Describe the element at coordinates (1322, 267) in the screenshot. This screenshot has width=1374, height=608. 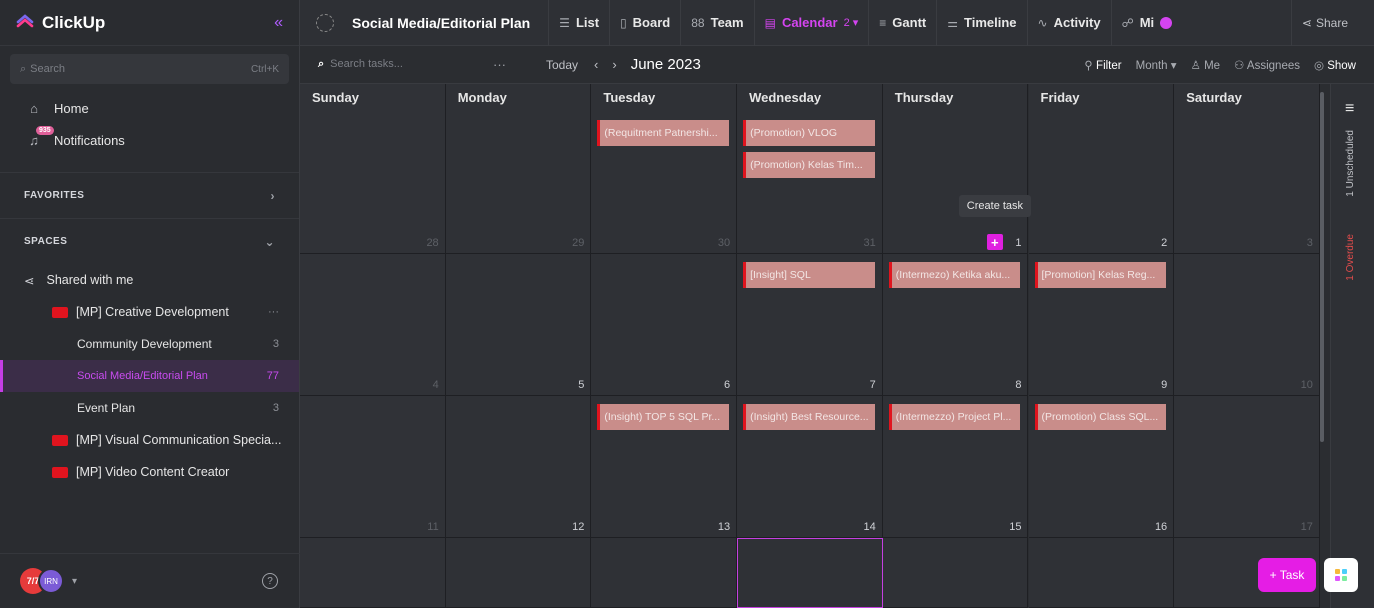
I see `calendar-scrollbar` at that location.